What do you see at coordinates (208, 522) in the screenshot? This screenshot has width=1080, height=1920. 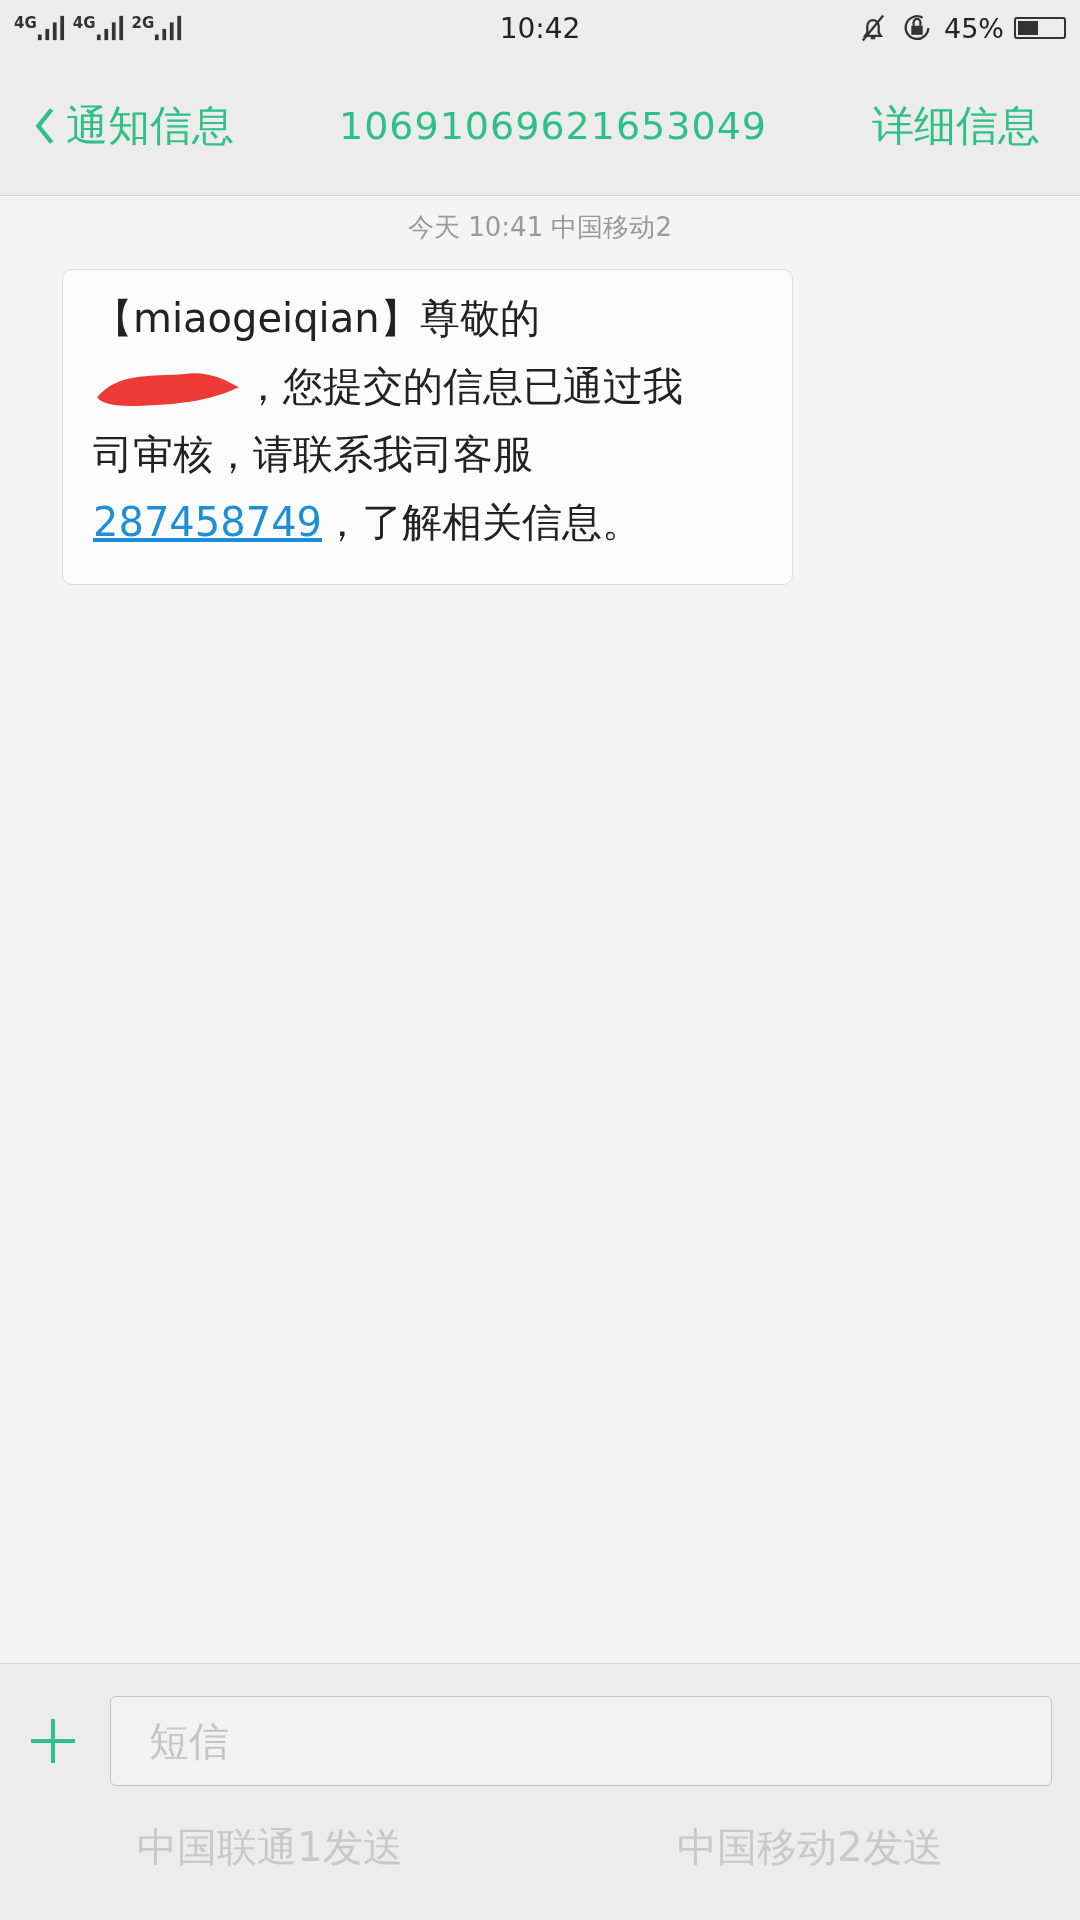 I see `phone-link: 287458749` at bounding box center [208, 522].